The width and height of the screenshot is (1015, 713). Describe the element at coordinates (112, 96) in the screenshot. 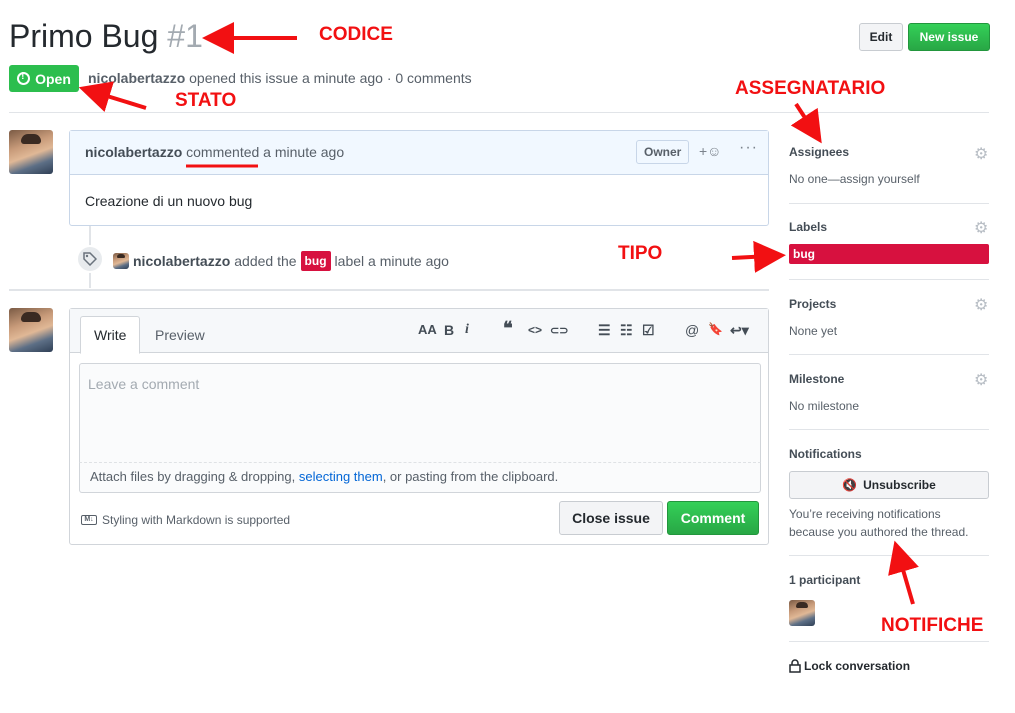

I see `arrow-stato` at that location.